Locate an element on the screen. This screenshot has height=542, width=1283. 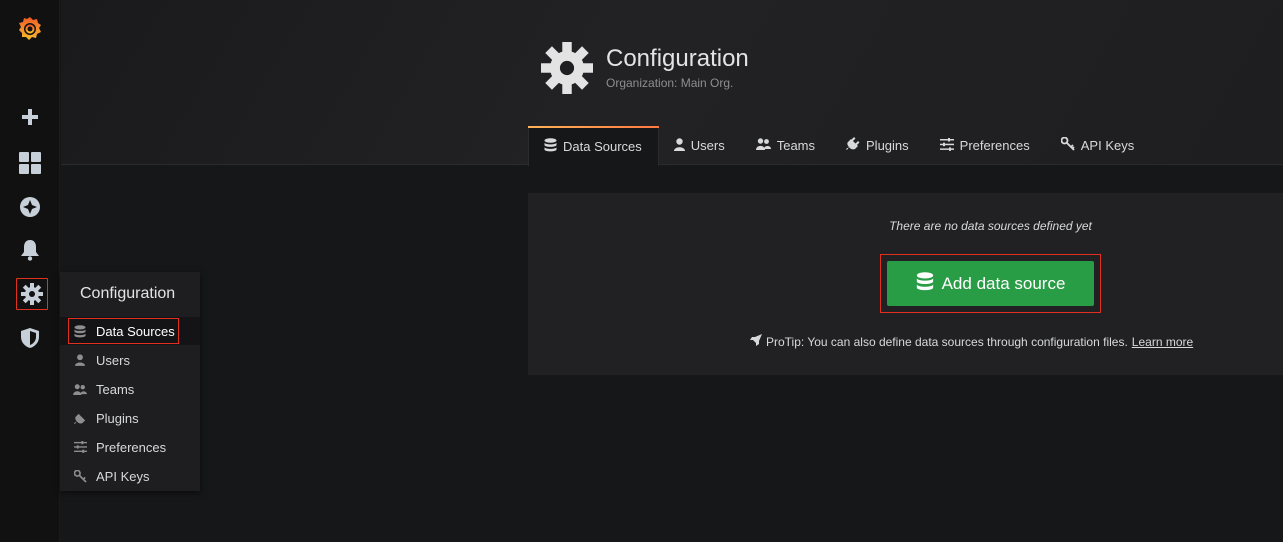
rocket-icon is located at coordinates (756, 341).